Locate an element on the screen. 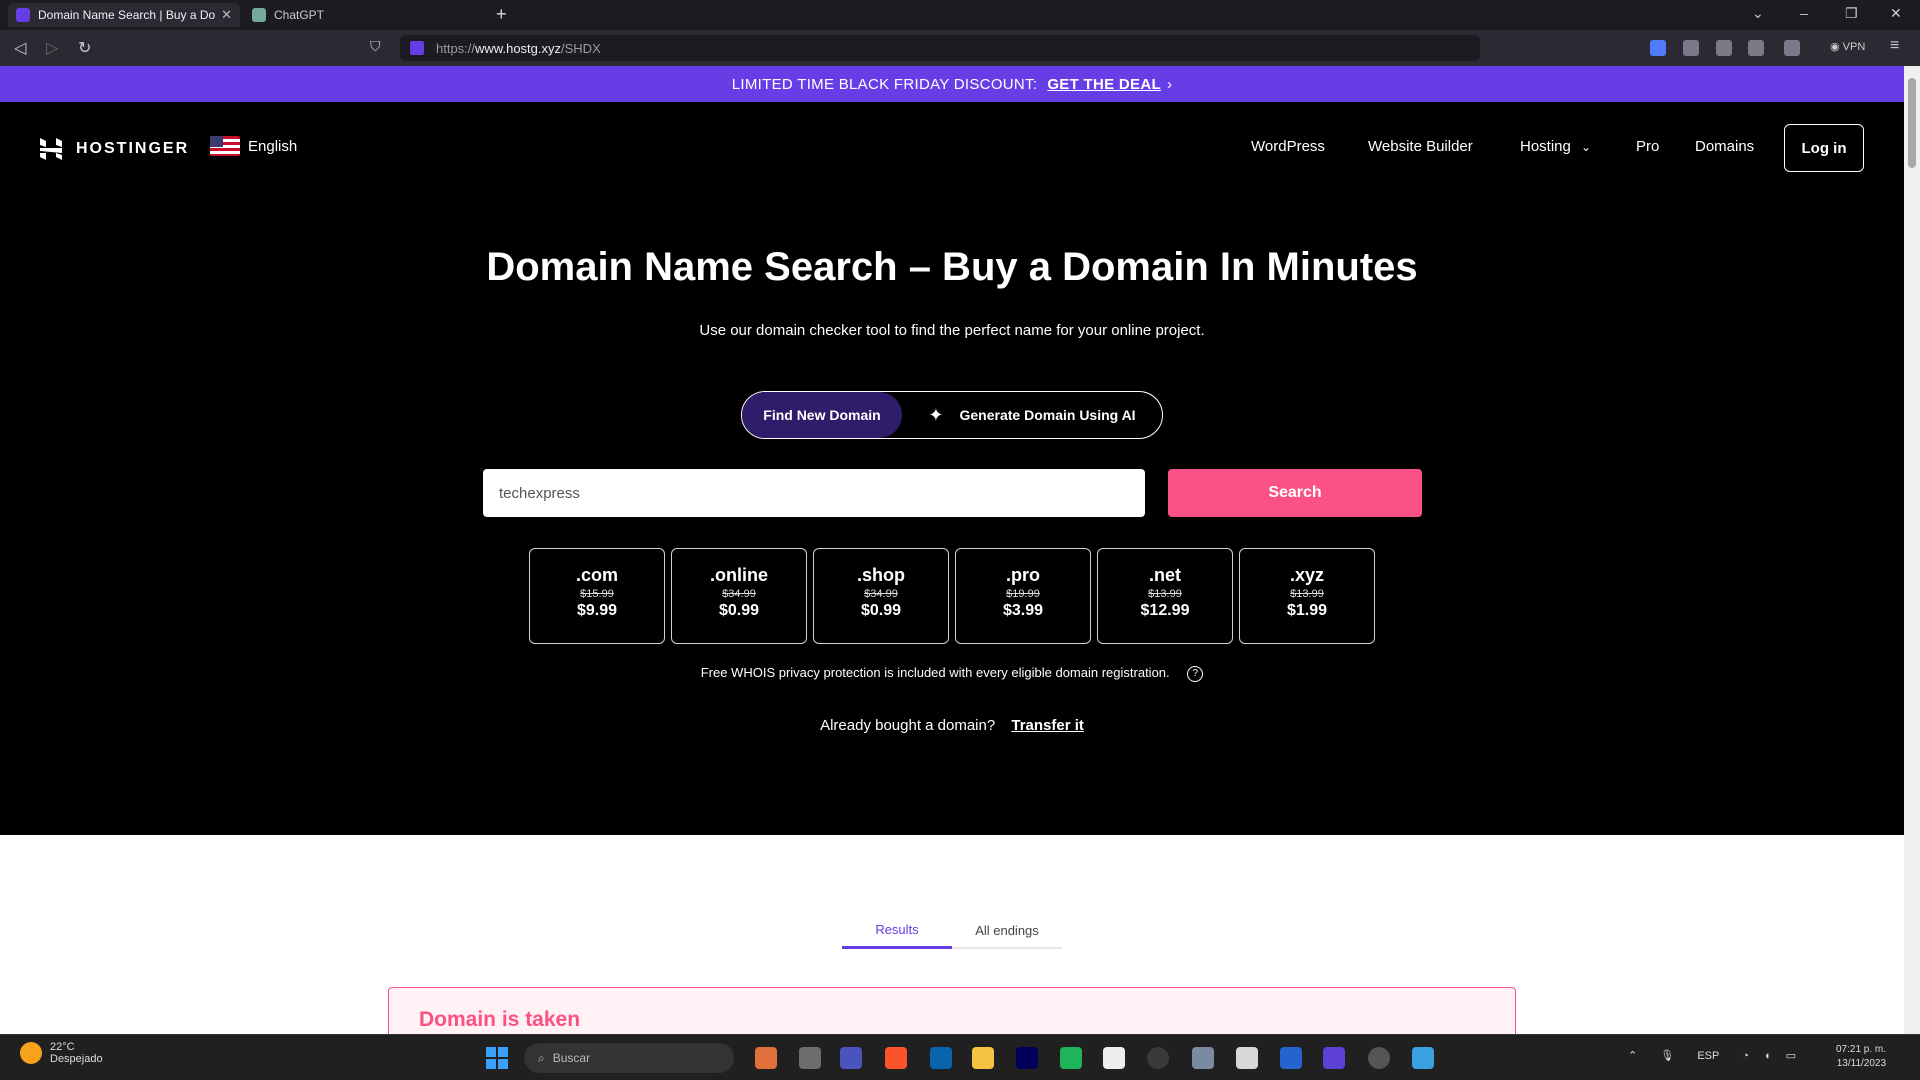 This screenshot has height=1080, width=1920. weather-widget: 22°C Despejado is located at coordinates (61, 1053).